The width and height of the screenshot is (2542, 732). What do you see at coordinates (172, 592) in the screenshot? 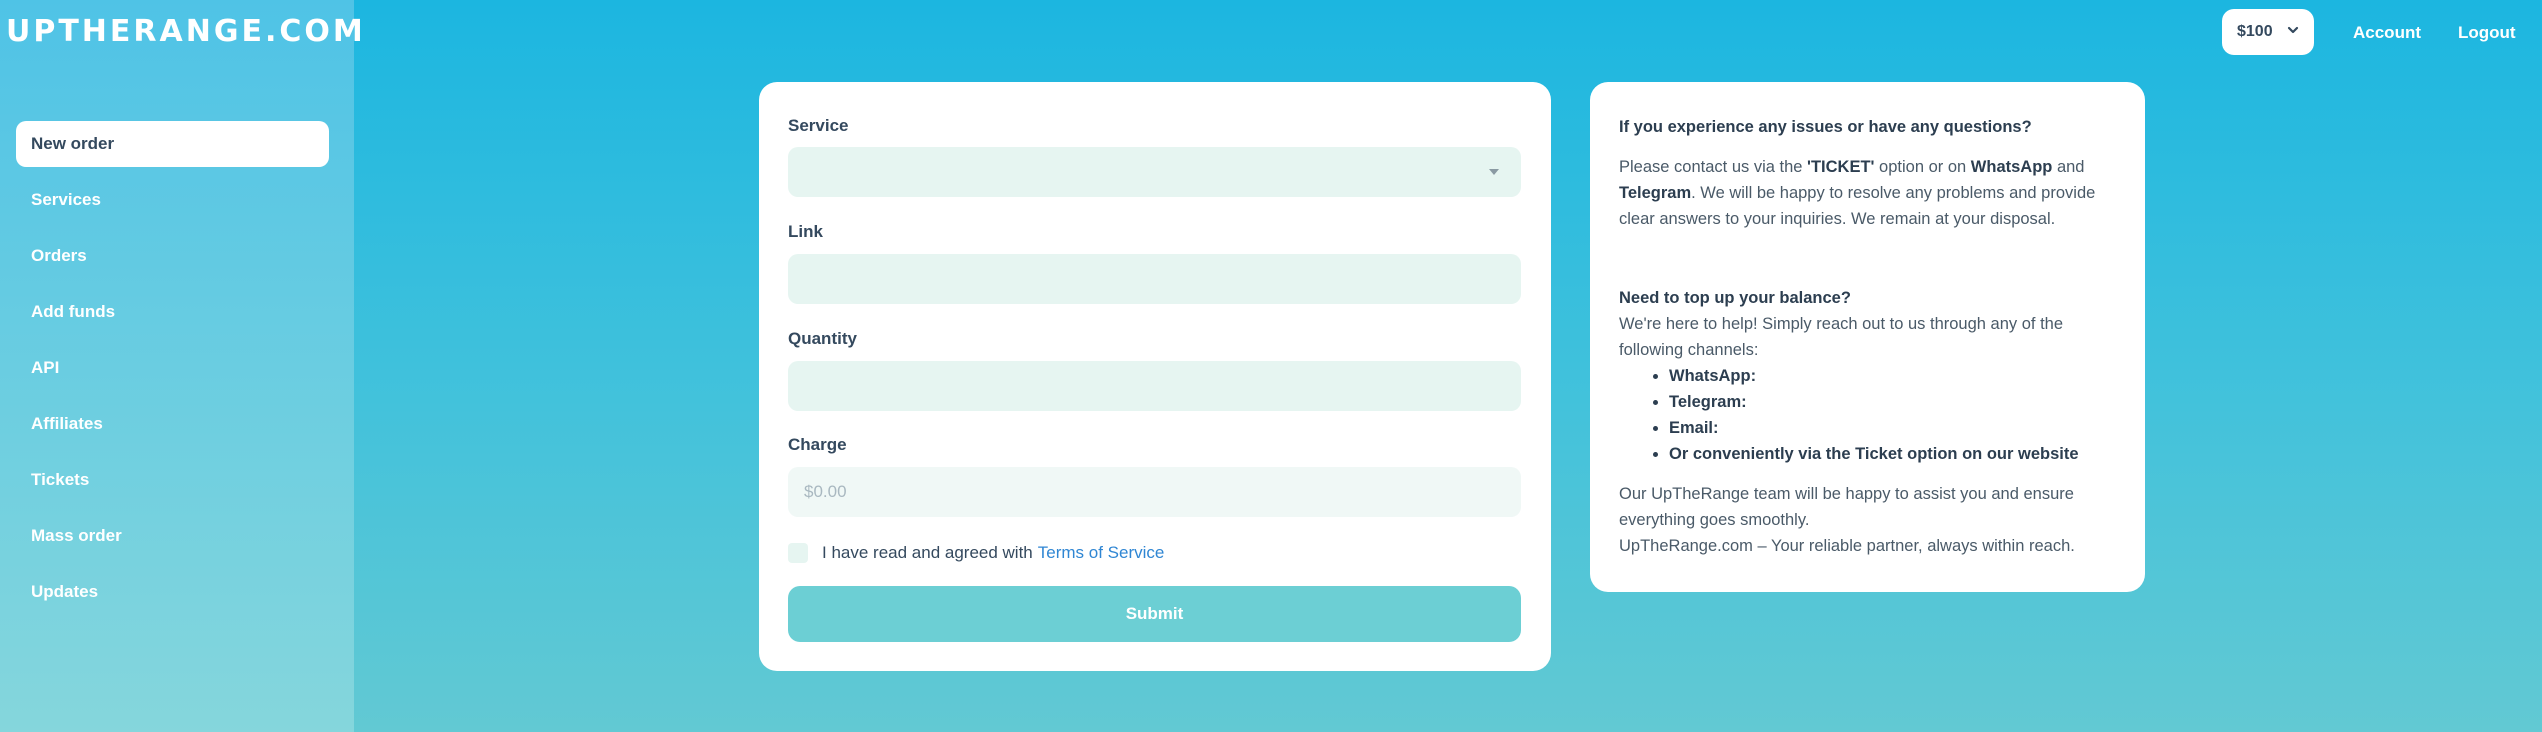
I see `sidebar-item-updates: Updates` at bounding box center [172, 592].